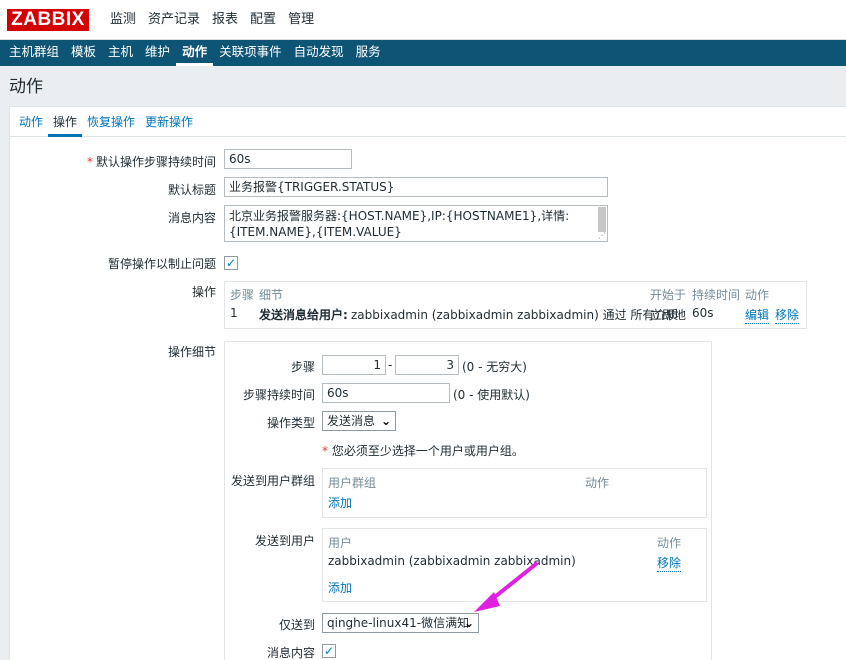 The image size is (846, 660). Describe the element at coordinates (340, 543) in the screenshot. I see `od-u-col-user: 用户` at that location.